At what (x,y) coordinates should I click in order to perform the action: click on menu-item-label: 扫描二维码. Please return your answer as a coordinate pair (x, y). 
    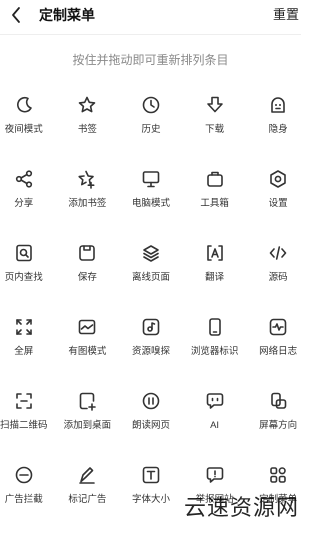
    Looking at the image, I should click on (24, 425).